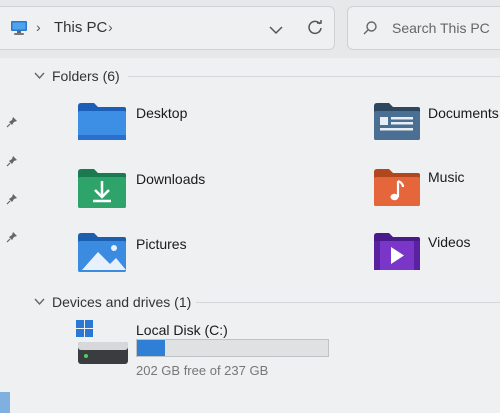 The height and width of the screenshot is (413, 500). What do you see at coordinates (232, 348) in the screenshot?
I see `drive-usage-bar` at bounding box center [232, 348].